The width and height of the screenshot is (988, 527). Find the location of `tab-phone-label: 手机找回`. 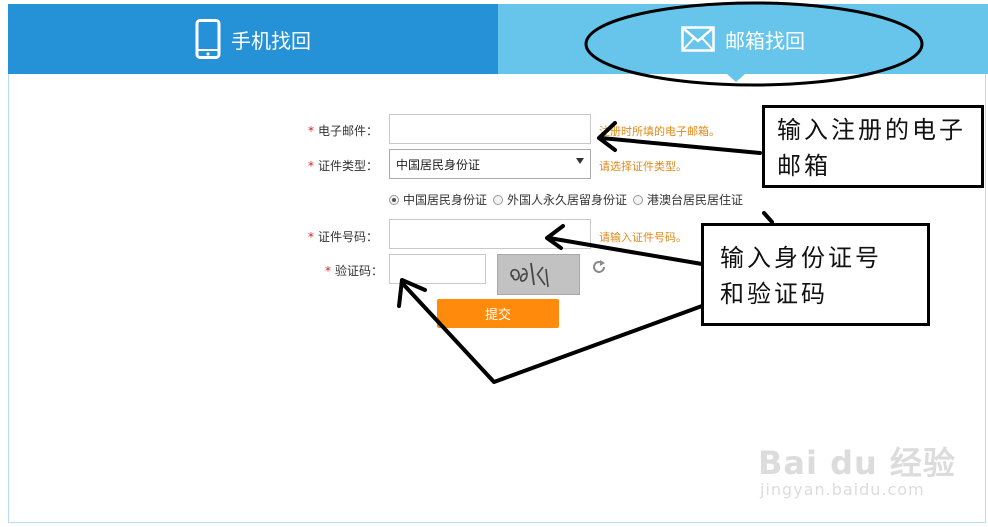

tab-phone-label: 手机找回 is located at coordinates (271, 40).